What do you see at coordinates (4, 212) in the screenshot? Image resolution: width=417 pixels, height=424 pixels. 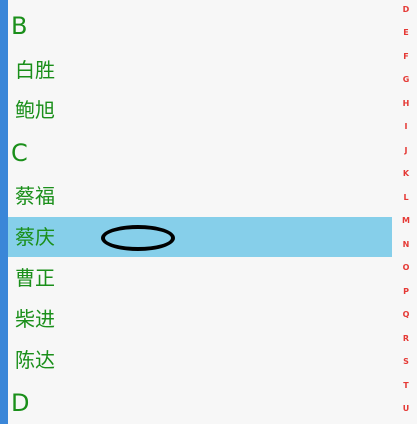 I see `left-edge-strip` at bounding box center [4, 212].